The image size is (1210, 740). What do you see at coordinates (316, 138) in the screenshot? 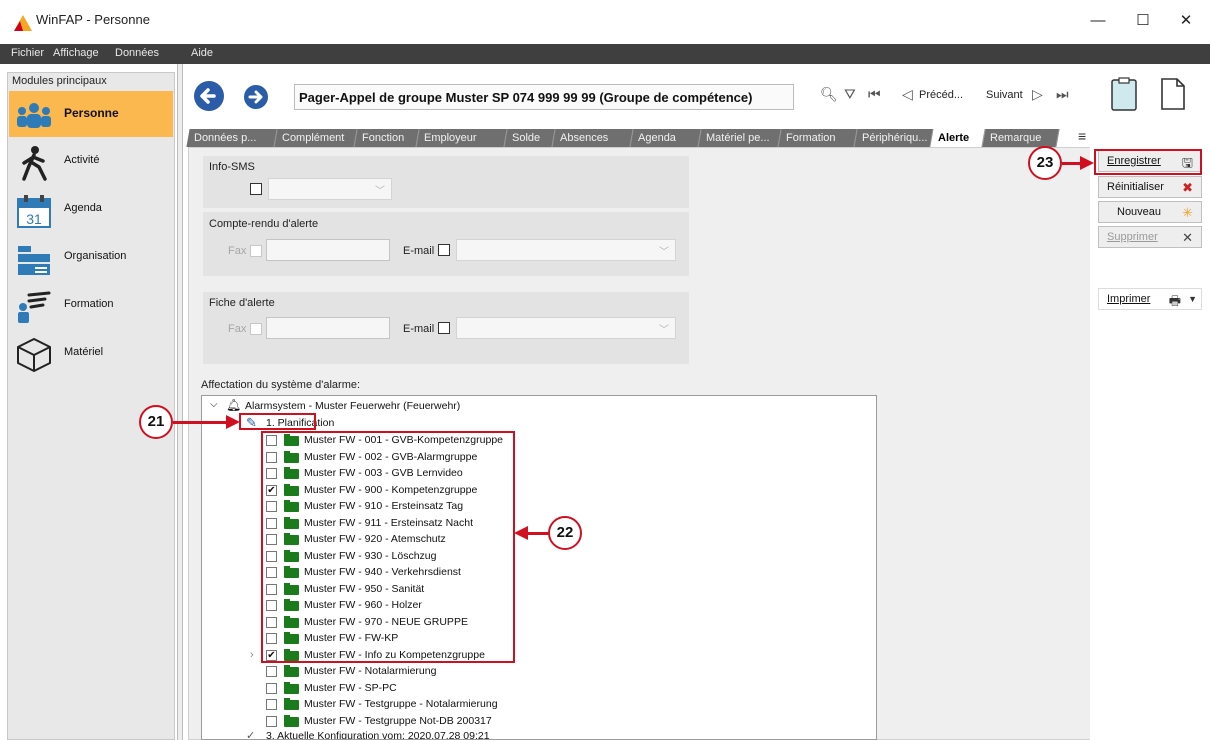
I see `tab-complement: Complément` at bounding box center [316, 138].